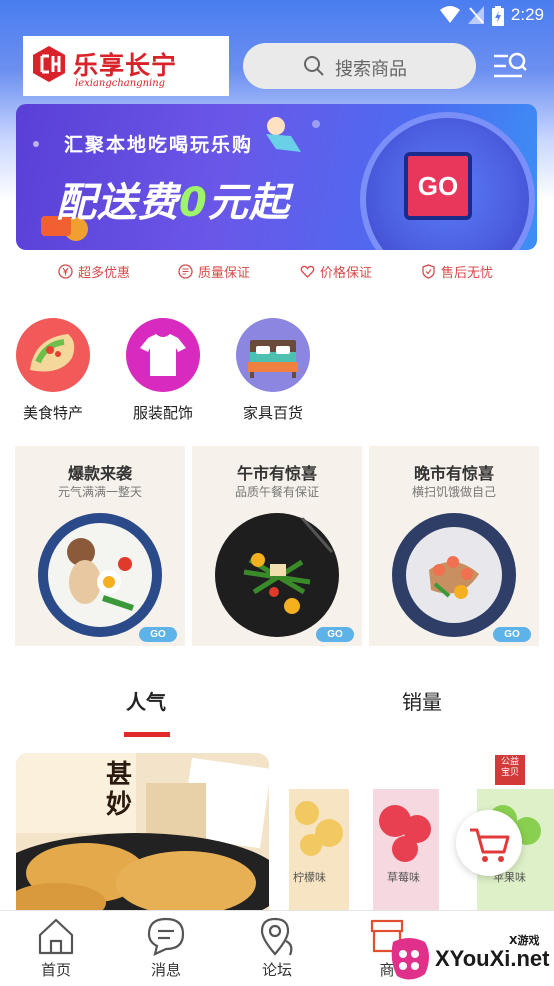 The height and width of the screenshot is (986, 554). I want to click on category-food: 美食特产, so click(53, 370).